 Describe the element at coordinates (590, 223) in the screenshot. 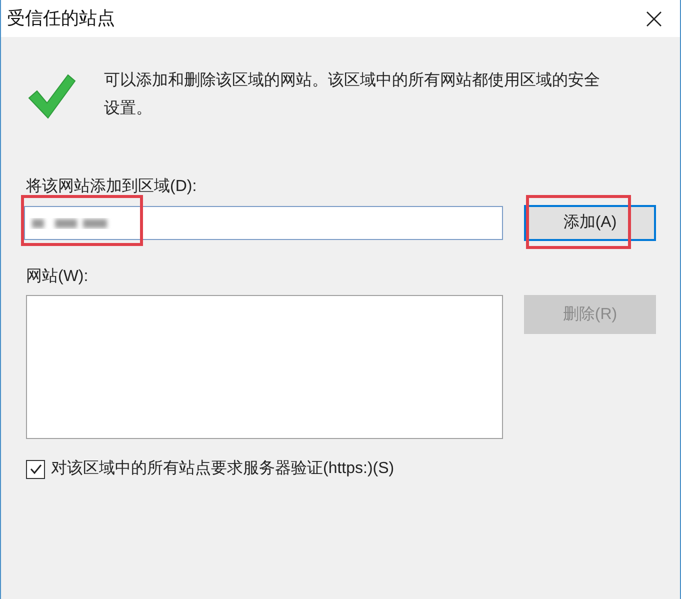

I see `add-button: 添加(A)` at that location.